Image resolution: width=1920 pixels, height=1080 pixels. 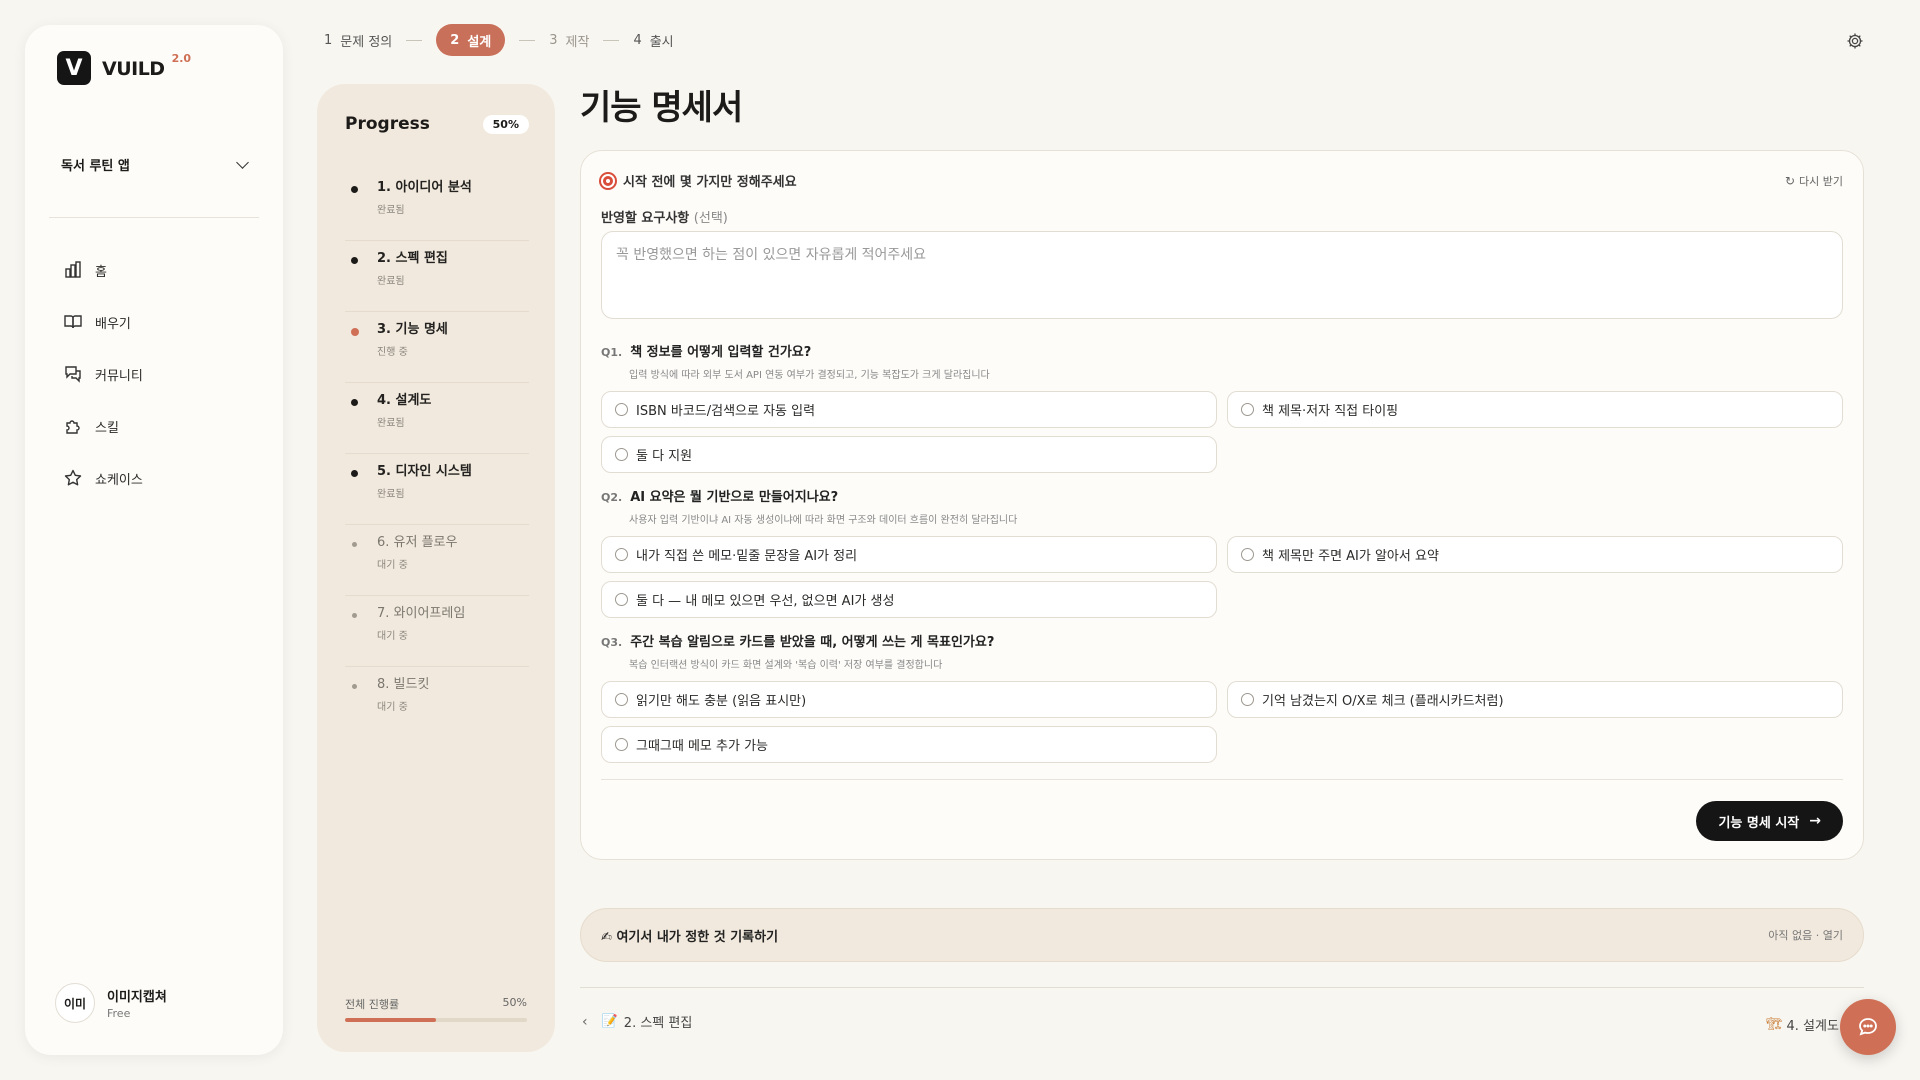 What do you see at coordinates (1222, 495) in the screenshot?
I see `question-title: Q2. AI 요약은 뭘 기반으로 만들어지나요?` at bounding box center [1222, 495].